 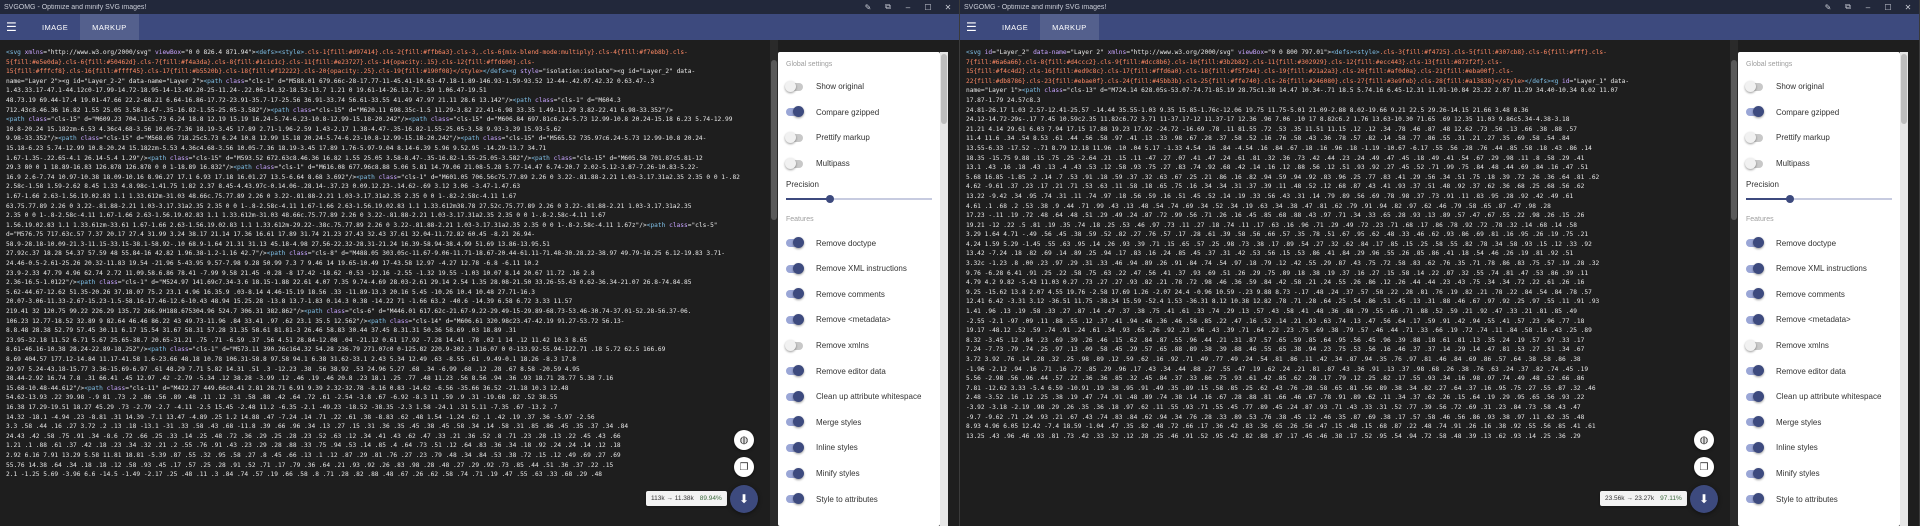 What do you see at coordinates (1630, 498) in the screenshot?
I see `size-values: 23.56k → 23.27k` at bounding box center [1630, 498].